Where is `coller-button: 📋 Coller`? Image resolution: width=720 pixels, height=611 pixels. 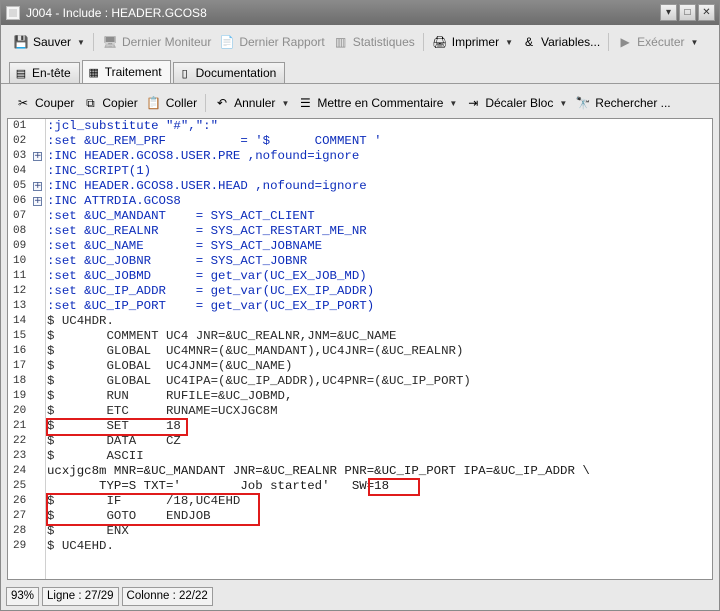
coller-button: 📋 Coller is located at coordinates (171, 103).